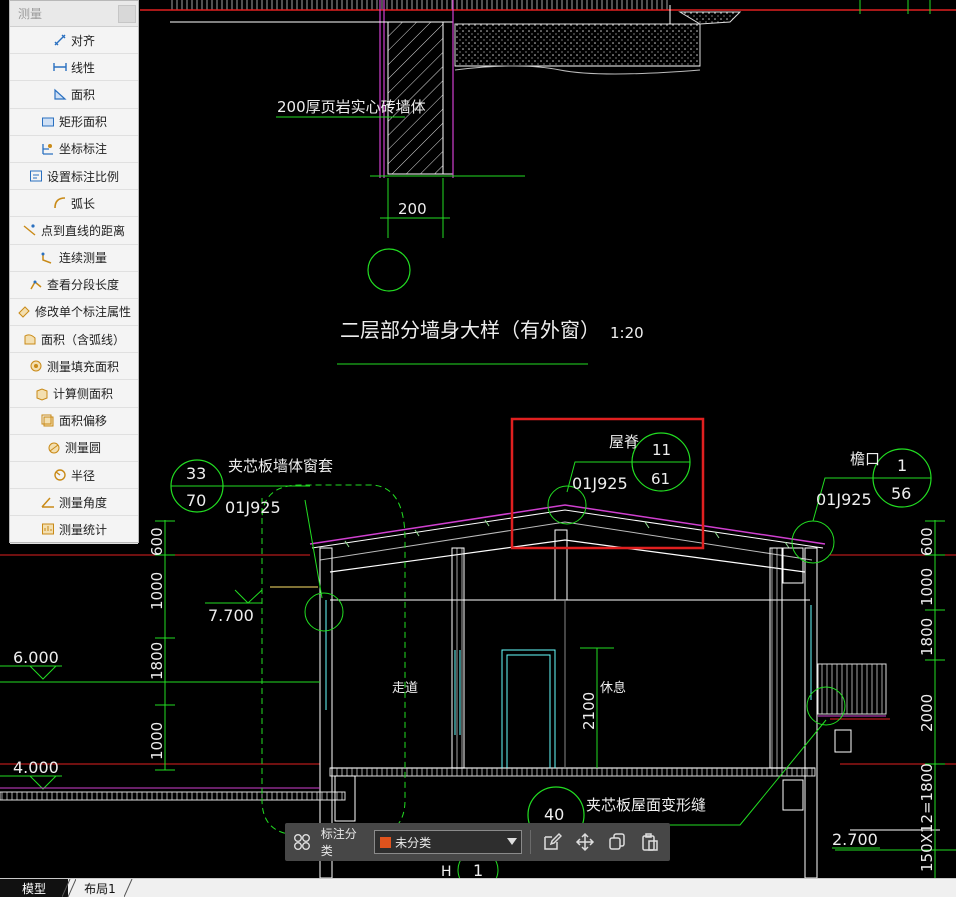  I want to click on left-dim-600: 600, so click(157, 541).